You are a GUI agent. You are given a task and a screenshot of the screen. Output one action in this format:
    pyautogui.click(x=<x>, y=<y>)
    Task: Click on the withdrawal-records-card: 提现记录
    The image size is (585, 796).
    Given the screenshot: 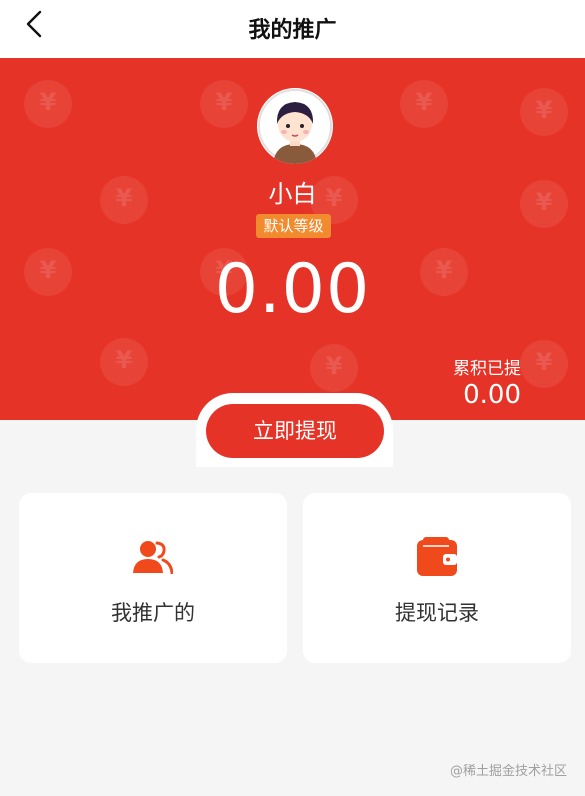 What is the action you would take?
    pyautogui.click(x=437, y=578)
    